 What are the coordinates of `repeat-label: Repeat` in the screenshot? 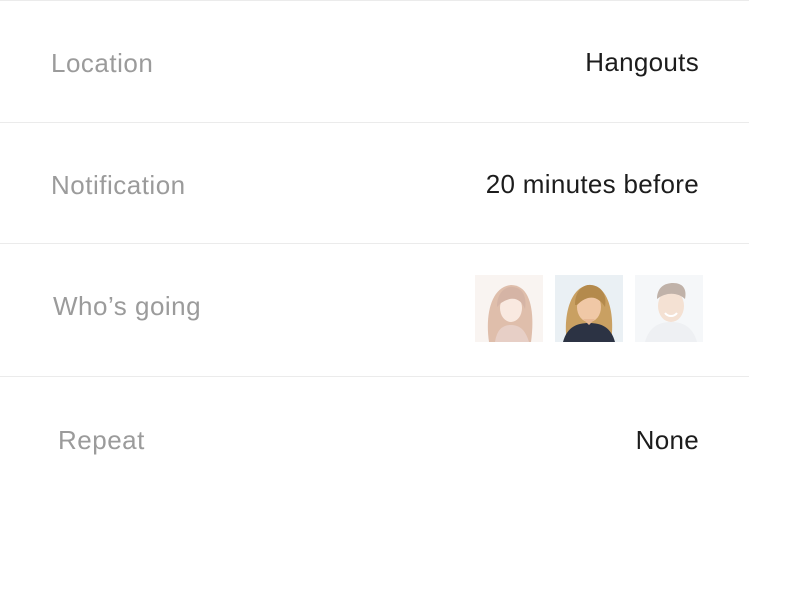 It's located at (101, 440).